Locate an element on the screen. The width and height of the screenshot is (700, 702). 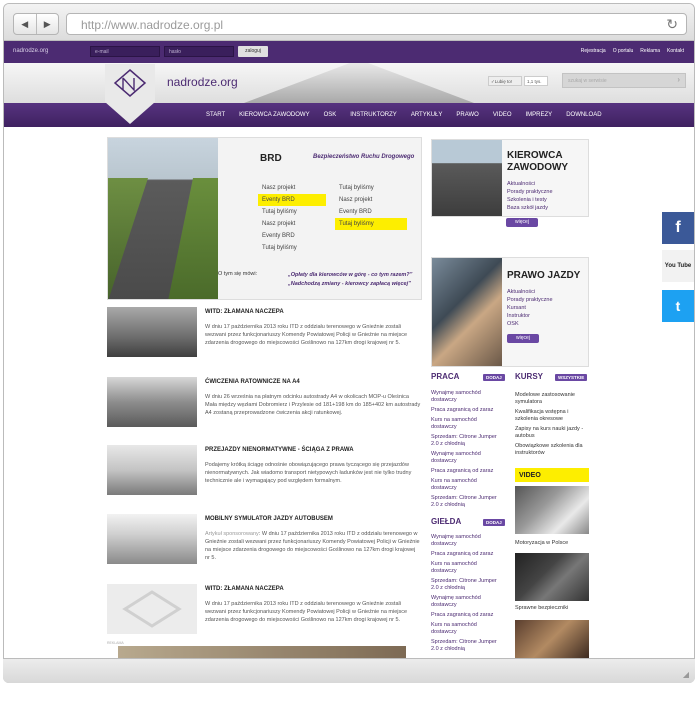
password-input: hasło is located at coordinates (199, 51).